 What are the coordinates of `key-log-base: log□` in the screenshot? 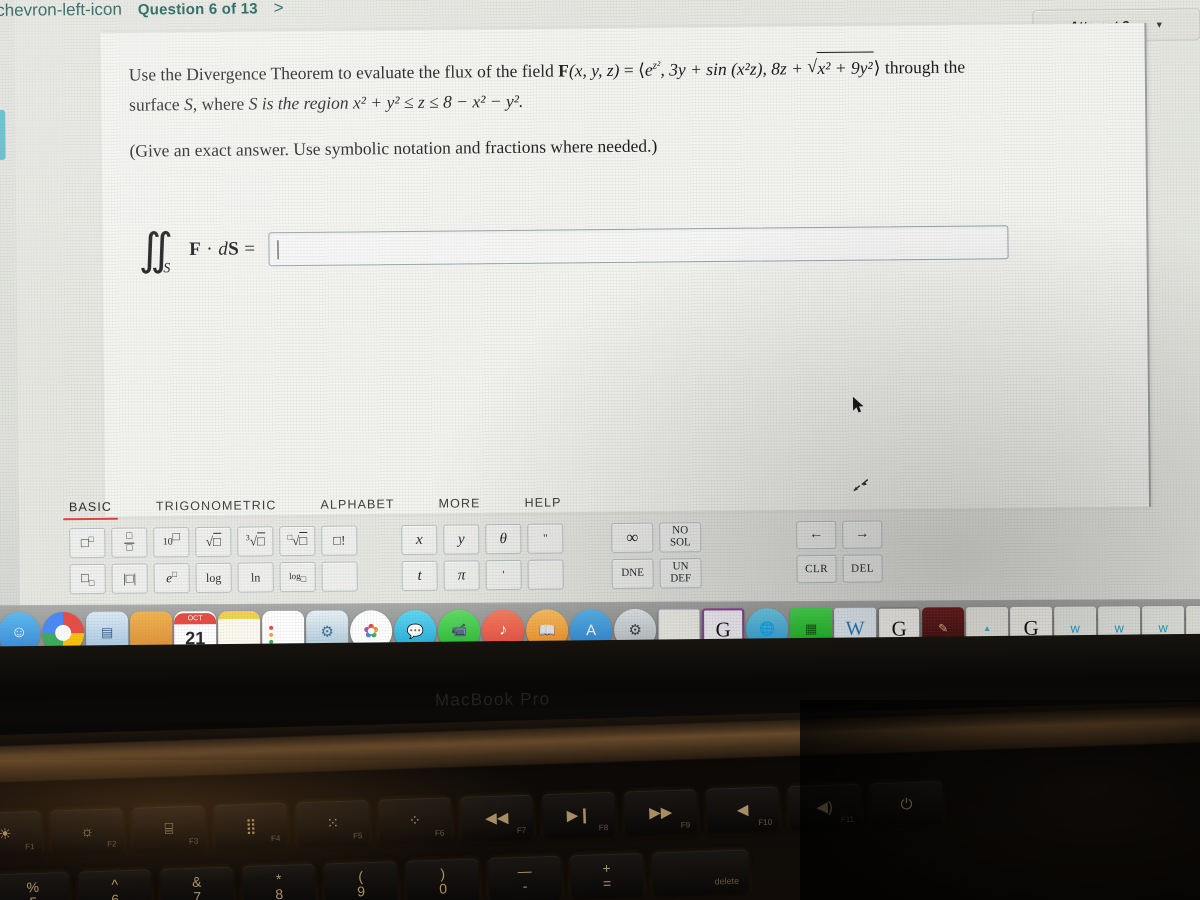 It's located at (297, 577).